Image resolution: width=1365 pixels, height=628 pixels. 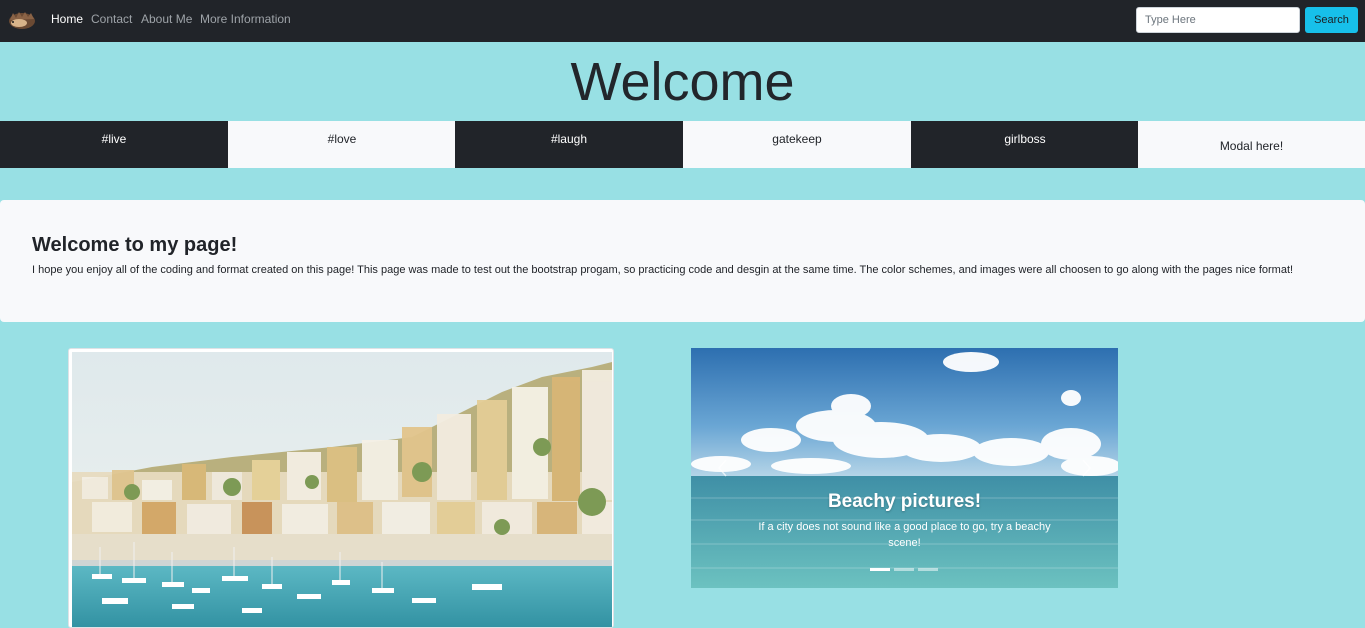 I want to click on search-input, so click(x=1218, y=20).